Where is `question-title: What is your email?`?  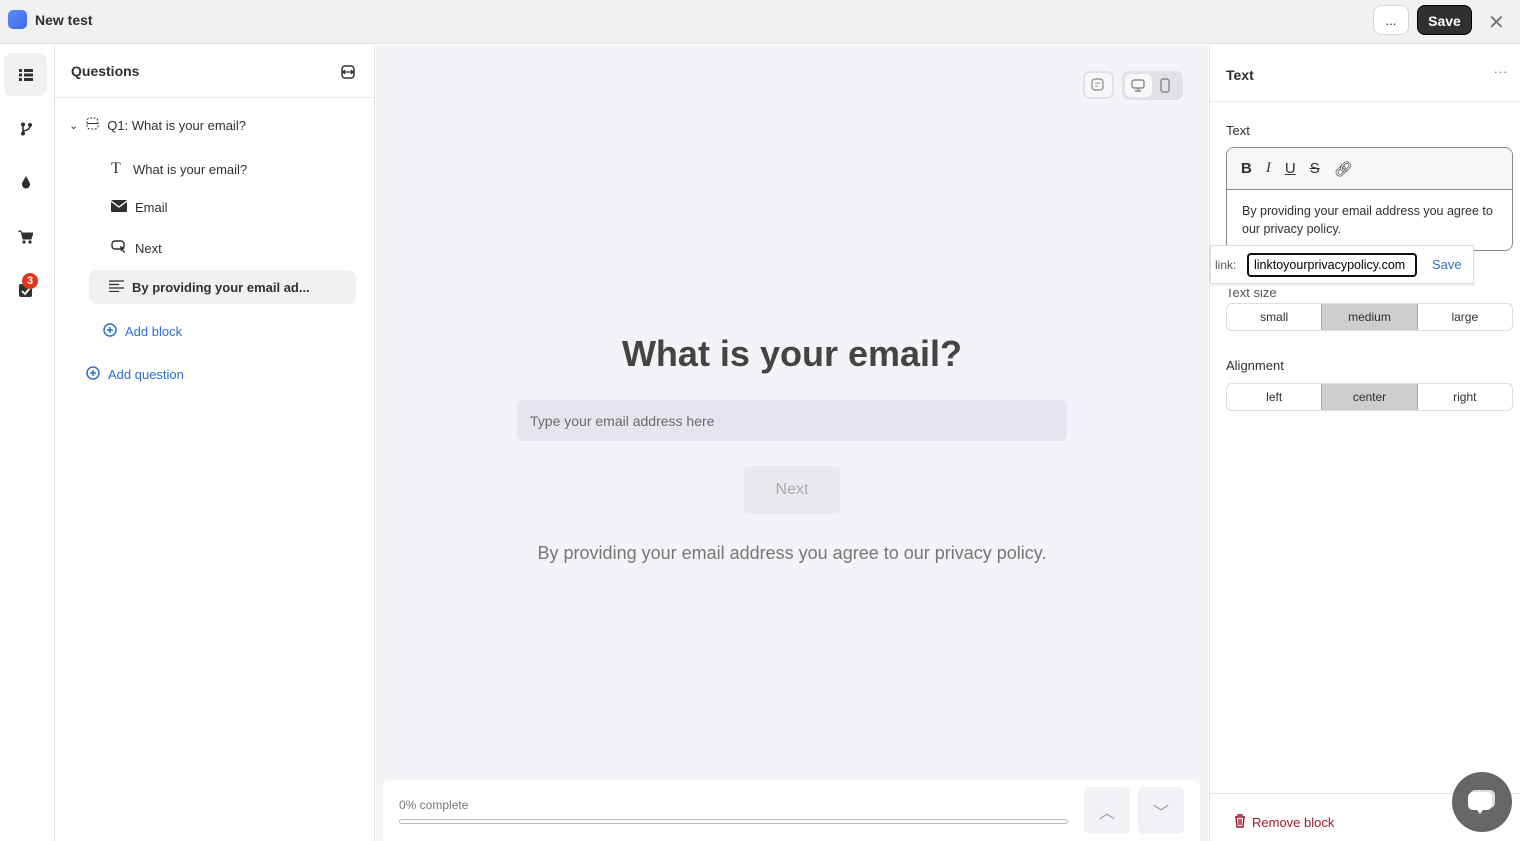
question-title: What is your email? is located at coordinates (792, 353).